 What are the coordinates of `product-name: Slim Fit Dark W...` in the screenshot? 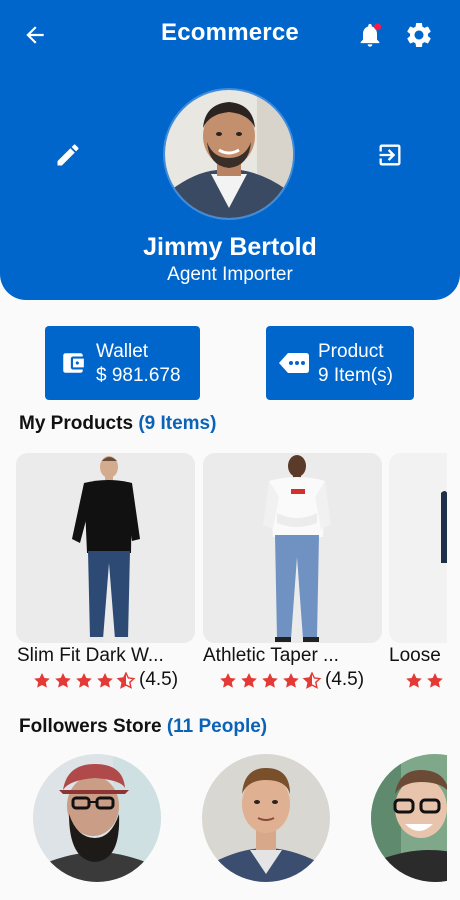 It's located at (107, 656).